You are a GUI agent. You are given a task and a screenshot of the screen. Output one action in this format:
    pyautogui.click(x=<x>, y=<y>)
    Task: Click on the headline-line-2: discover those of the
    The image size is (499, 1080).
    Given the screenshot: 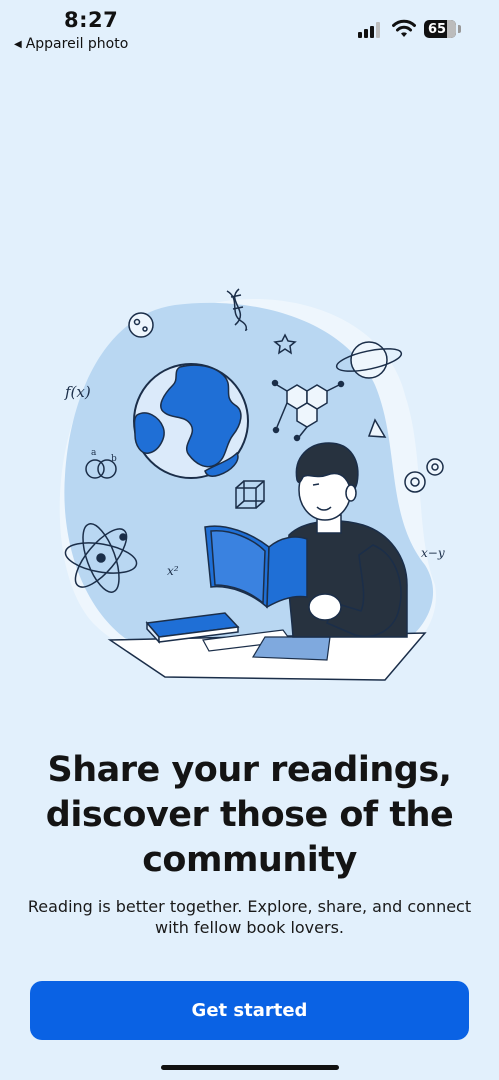 What is the action you would take?
    pyautogui.click(x=249, y=815)
    